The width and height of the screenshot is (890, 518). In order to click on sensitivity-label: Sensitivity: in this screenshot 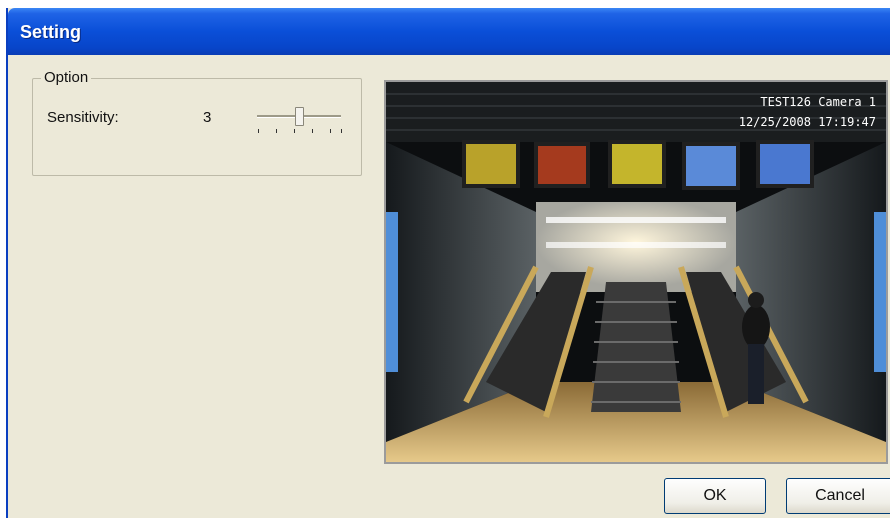, I will do `click(83, 117)`.